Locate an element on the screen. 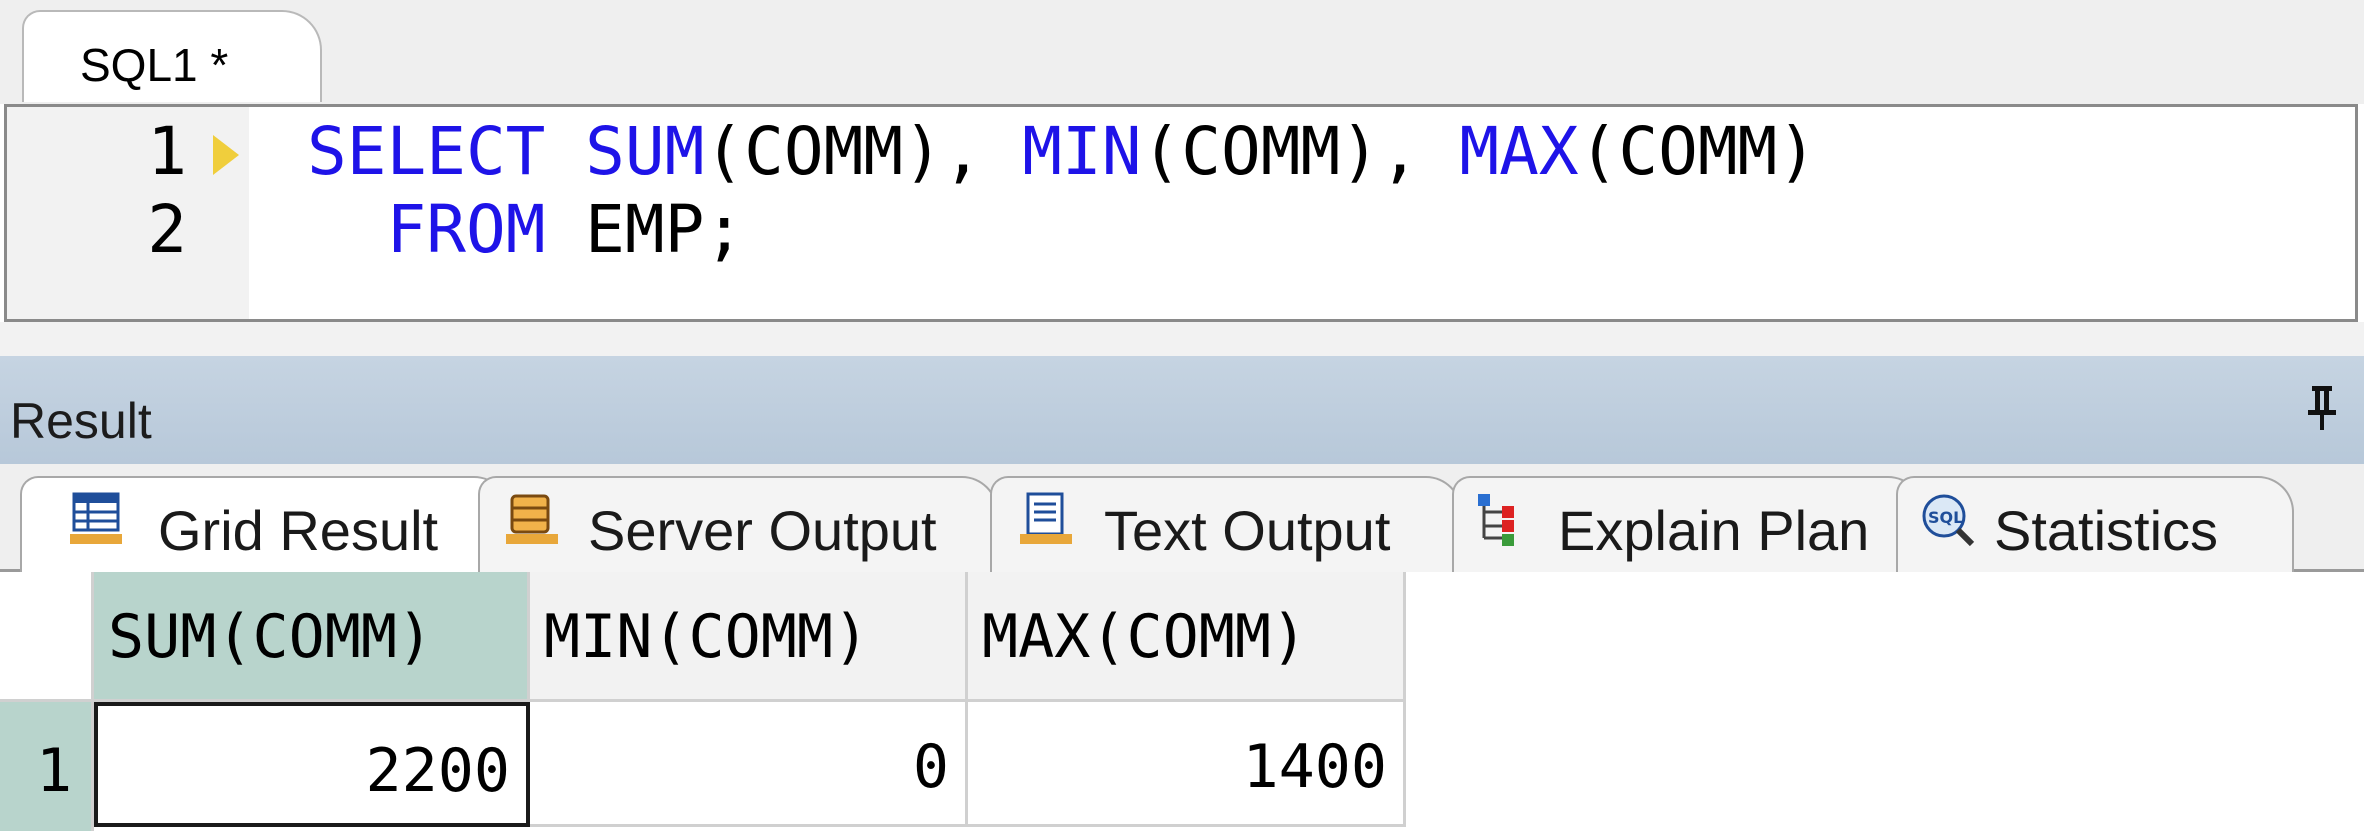  tab-server-output: Server Output is located at coordinates (738, 524).